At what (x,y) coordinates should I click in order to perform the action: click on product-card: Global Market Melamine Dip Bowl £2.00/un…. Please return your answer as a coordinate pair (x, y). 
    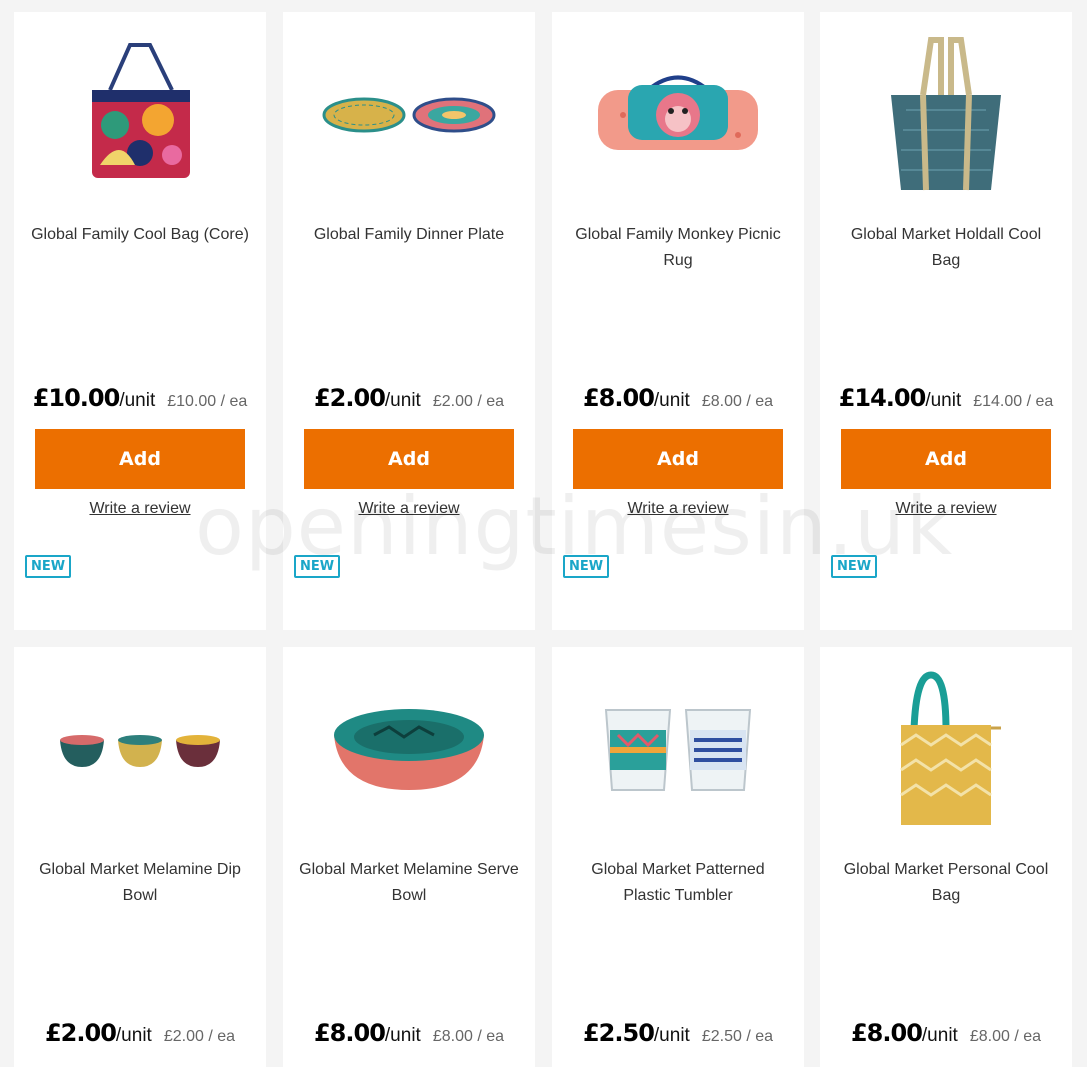
    Looking at the image, I should click on (140, 857).